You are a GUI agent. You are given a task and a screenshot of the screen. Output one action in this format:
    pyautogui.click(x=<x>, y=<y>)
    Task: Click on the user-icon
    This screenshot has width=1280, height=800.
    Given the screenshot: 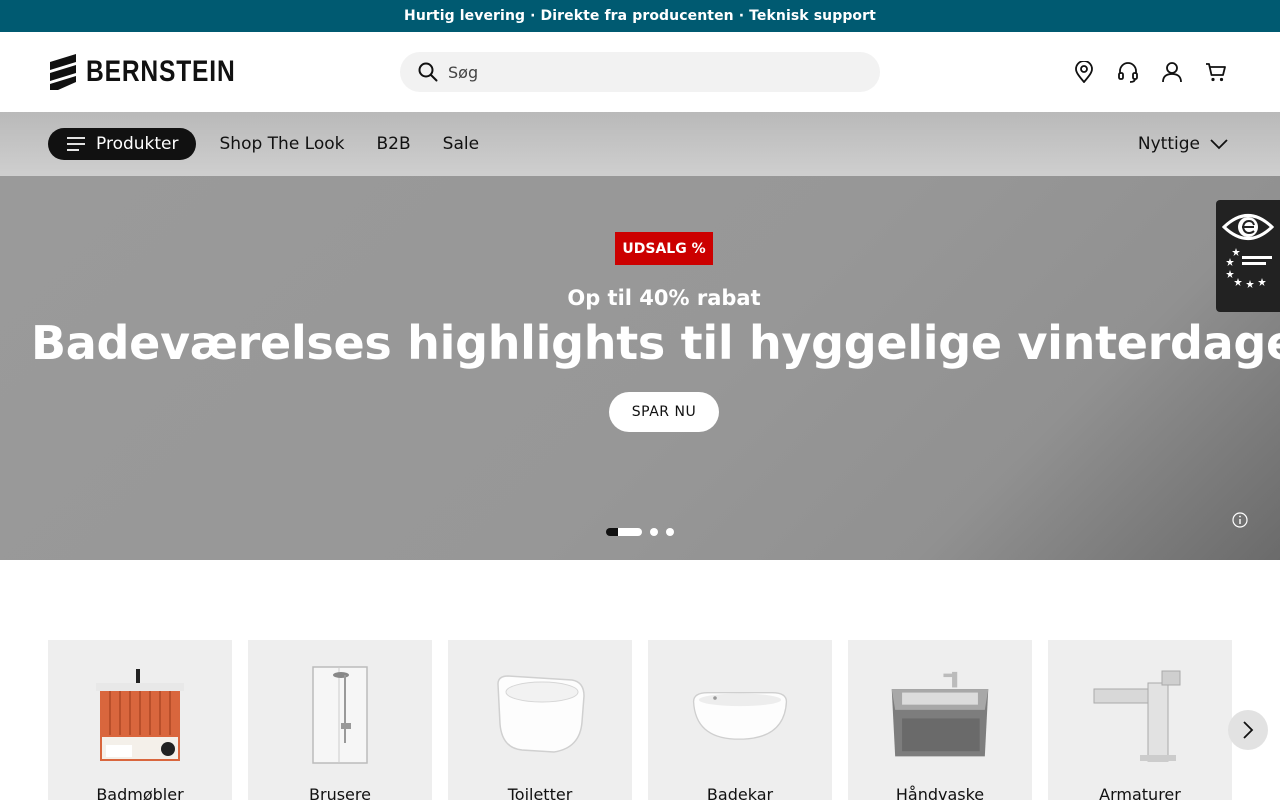 What is the action you would take?
    pyautogui.click(x=1172, y=72)
    